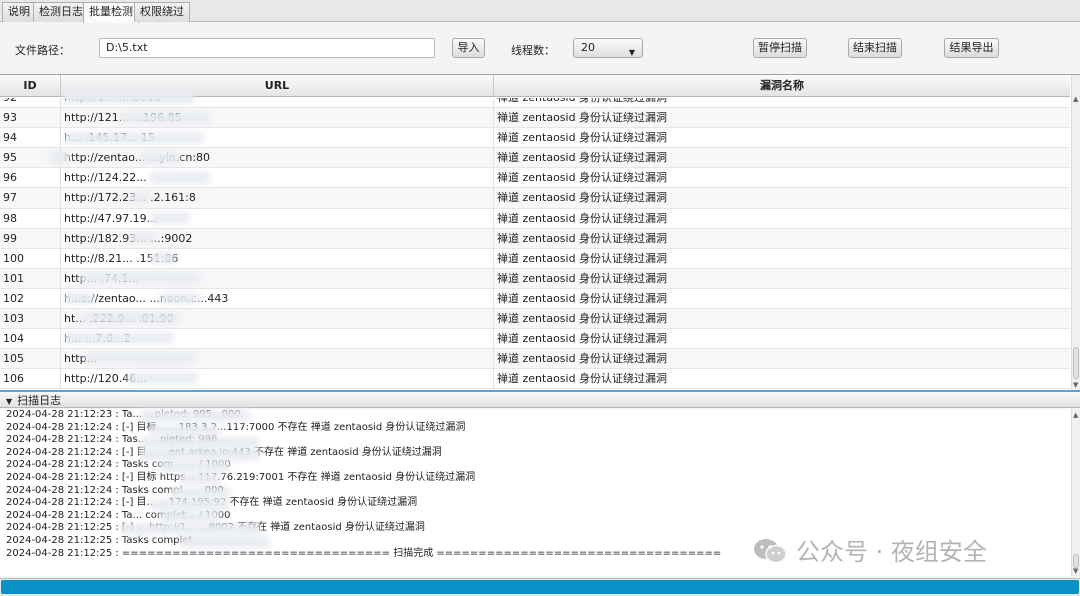 This screenshot has height=596, width=1080. Describe the element at coordinates (782, 86) in the screenshot. I see `column-header-vuln-name: 漏洞名称` at that location.